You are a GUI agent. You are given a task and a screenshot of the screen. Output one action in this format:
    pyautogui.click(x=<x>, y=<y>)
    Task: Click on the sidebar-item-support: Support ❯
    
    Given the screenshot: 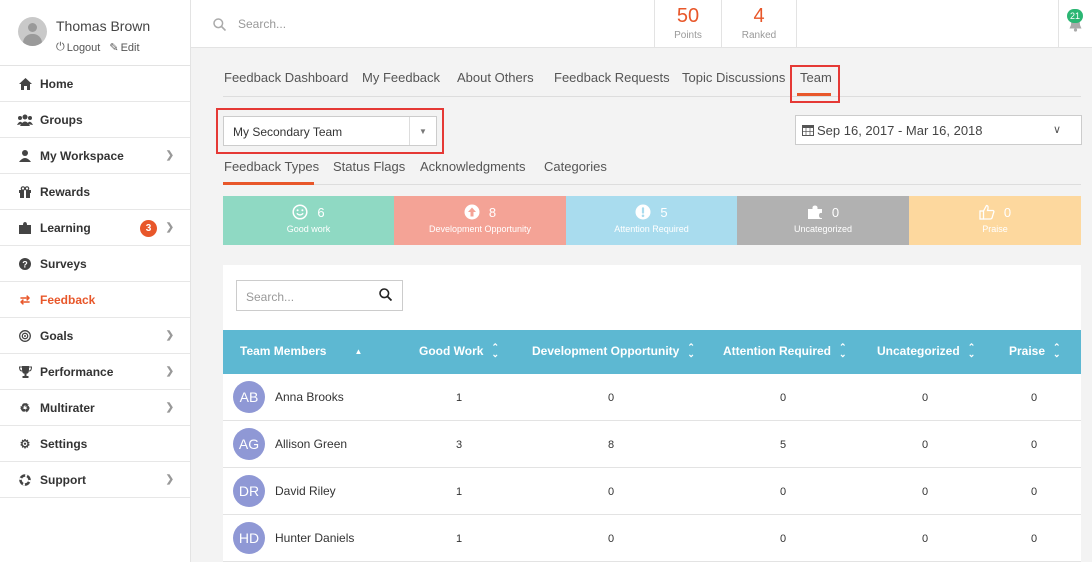 What is the action you would take?
    pyautogui.click(x=95, y=480)
    